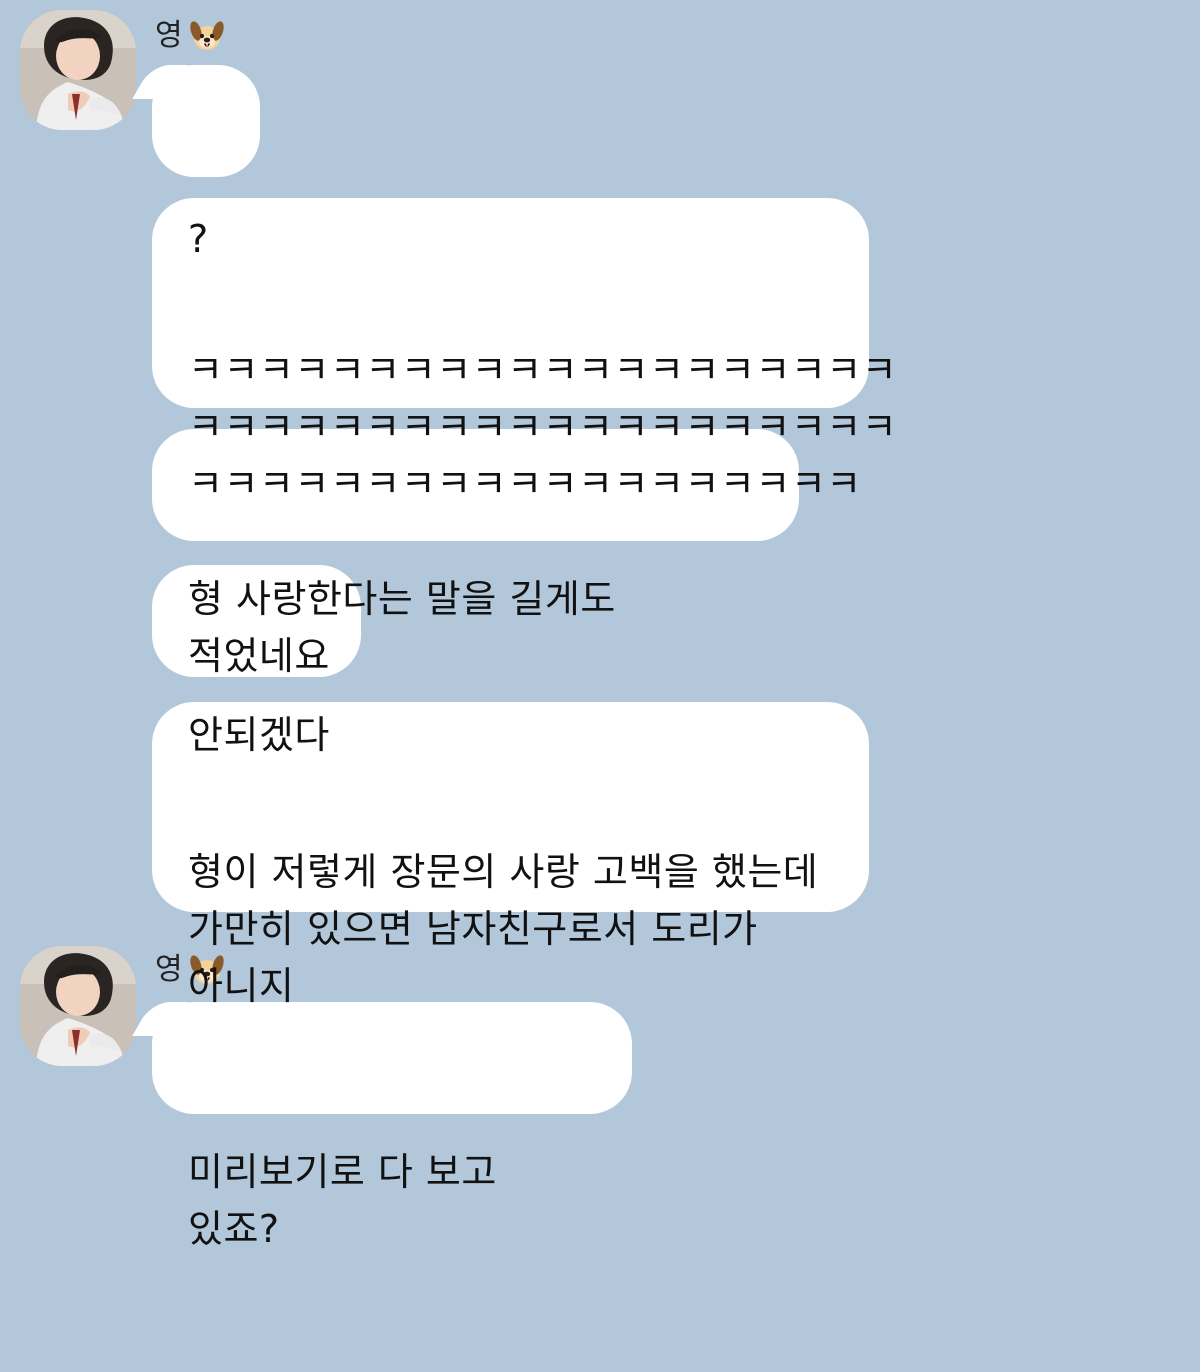  What do you see at coordinates (259, 735) in the screenshot?
I see `message-text: 안되겠다` at bounding box center [259, 735].